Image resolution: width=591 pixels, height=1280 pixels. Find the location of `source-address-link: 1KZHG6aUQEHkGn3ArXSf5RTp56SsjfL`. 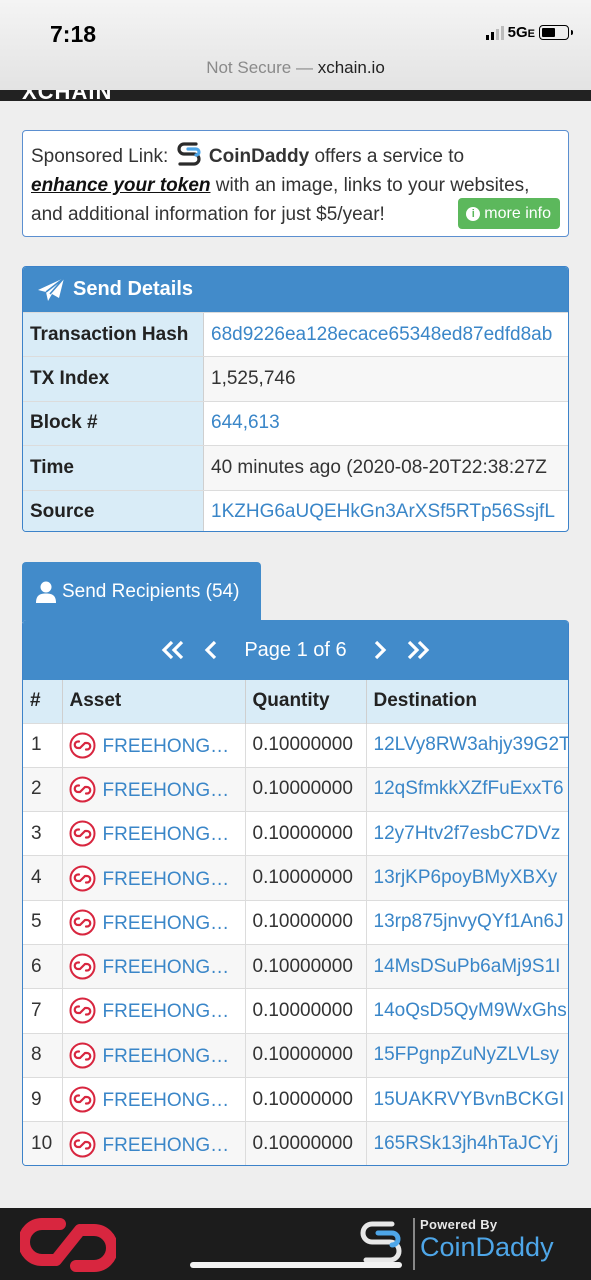

source-address-link: 1KZHG6aUQEHkGn3ArXSf5RTp56SsjfL is located at coordinates (386, 511).